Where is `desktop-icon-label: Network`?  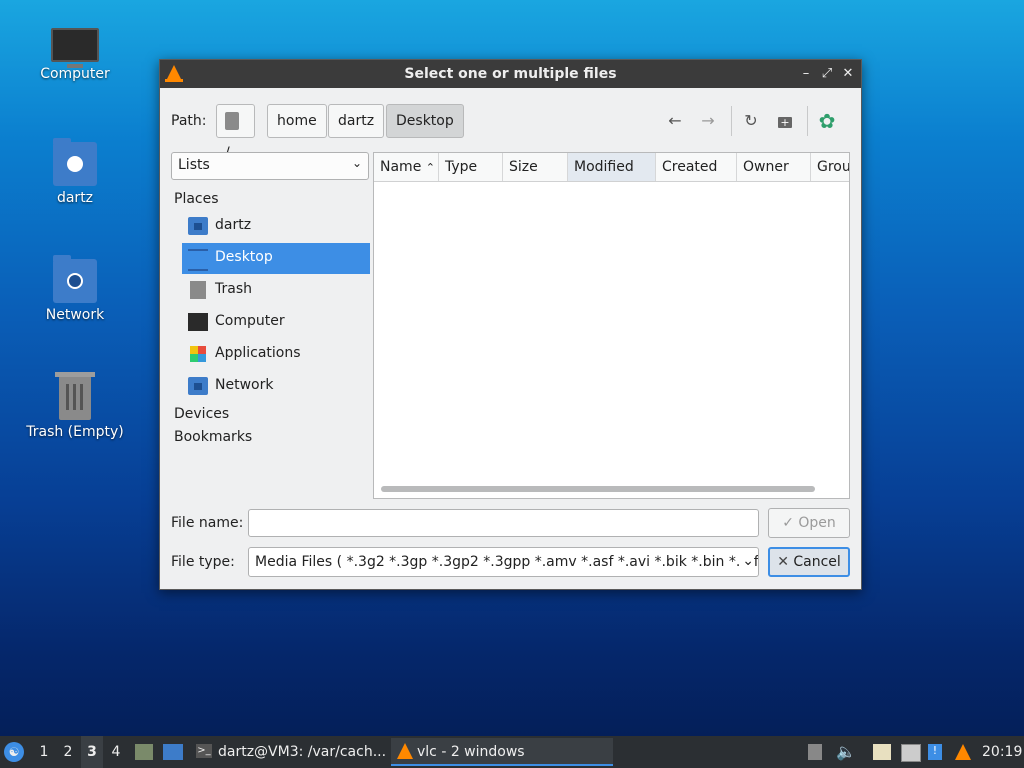 desktop-icon-label: Network is located at coordinates (75, 315).